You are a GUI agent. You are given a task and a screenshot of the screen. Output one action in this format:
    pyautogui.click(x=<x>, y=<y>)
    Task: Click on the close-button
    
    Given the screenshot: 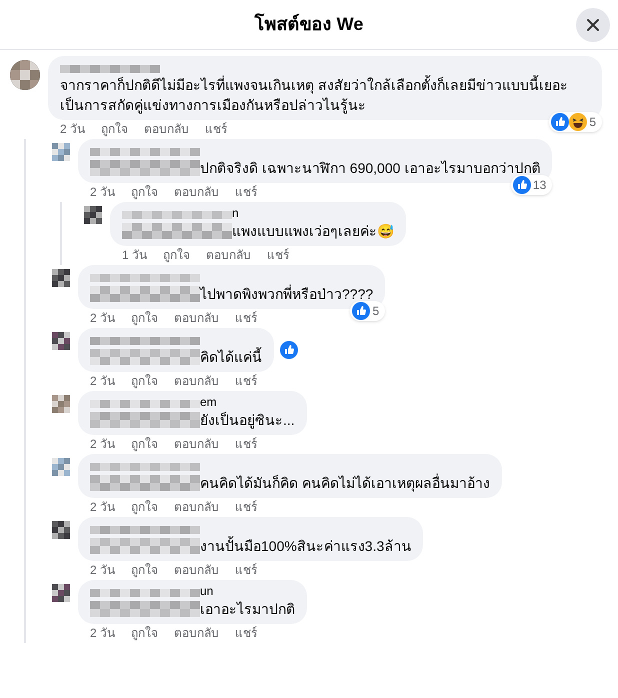 What is the action you would take?
    pyautogui.click(x=593, y=25)
    